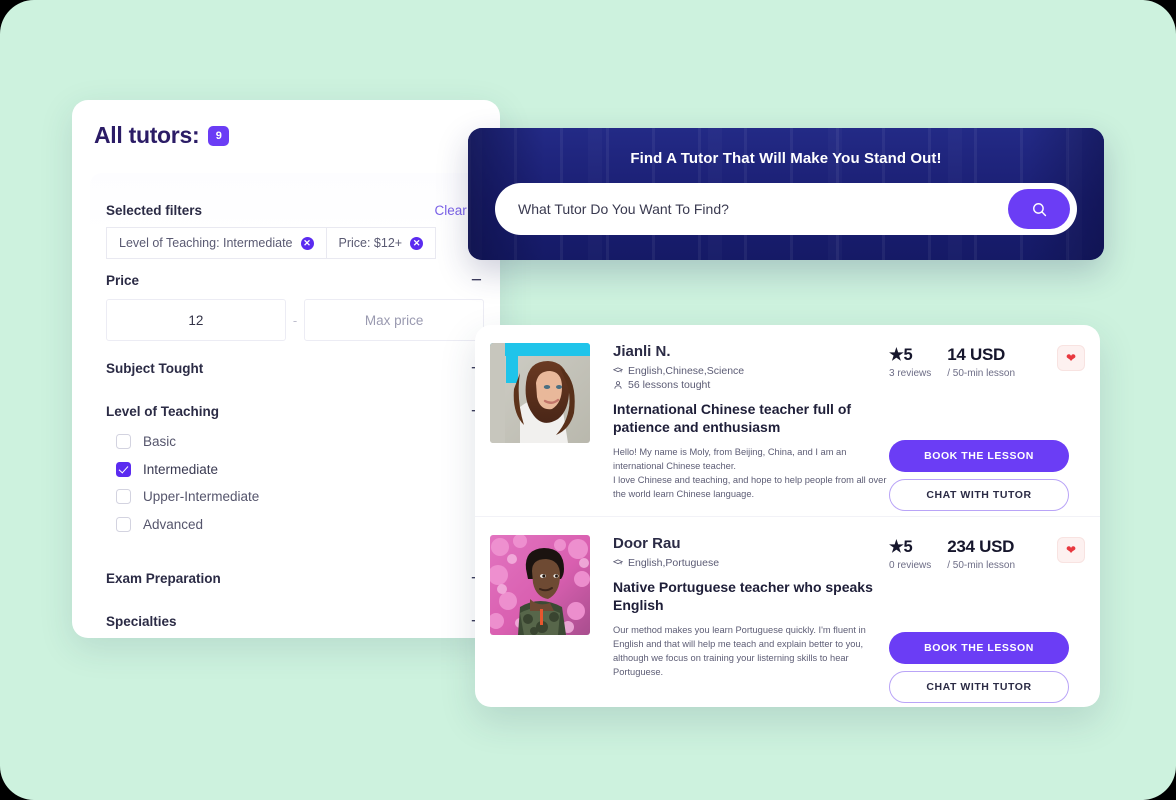 This screenshot has width=1176, height=800. I want to click on tutor-count-badge: 9, so click(219, 135).